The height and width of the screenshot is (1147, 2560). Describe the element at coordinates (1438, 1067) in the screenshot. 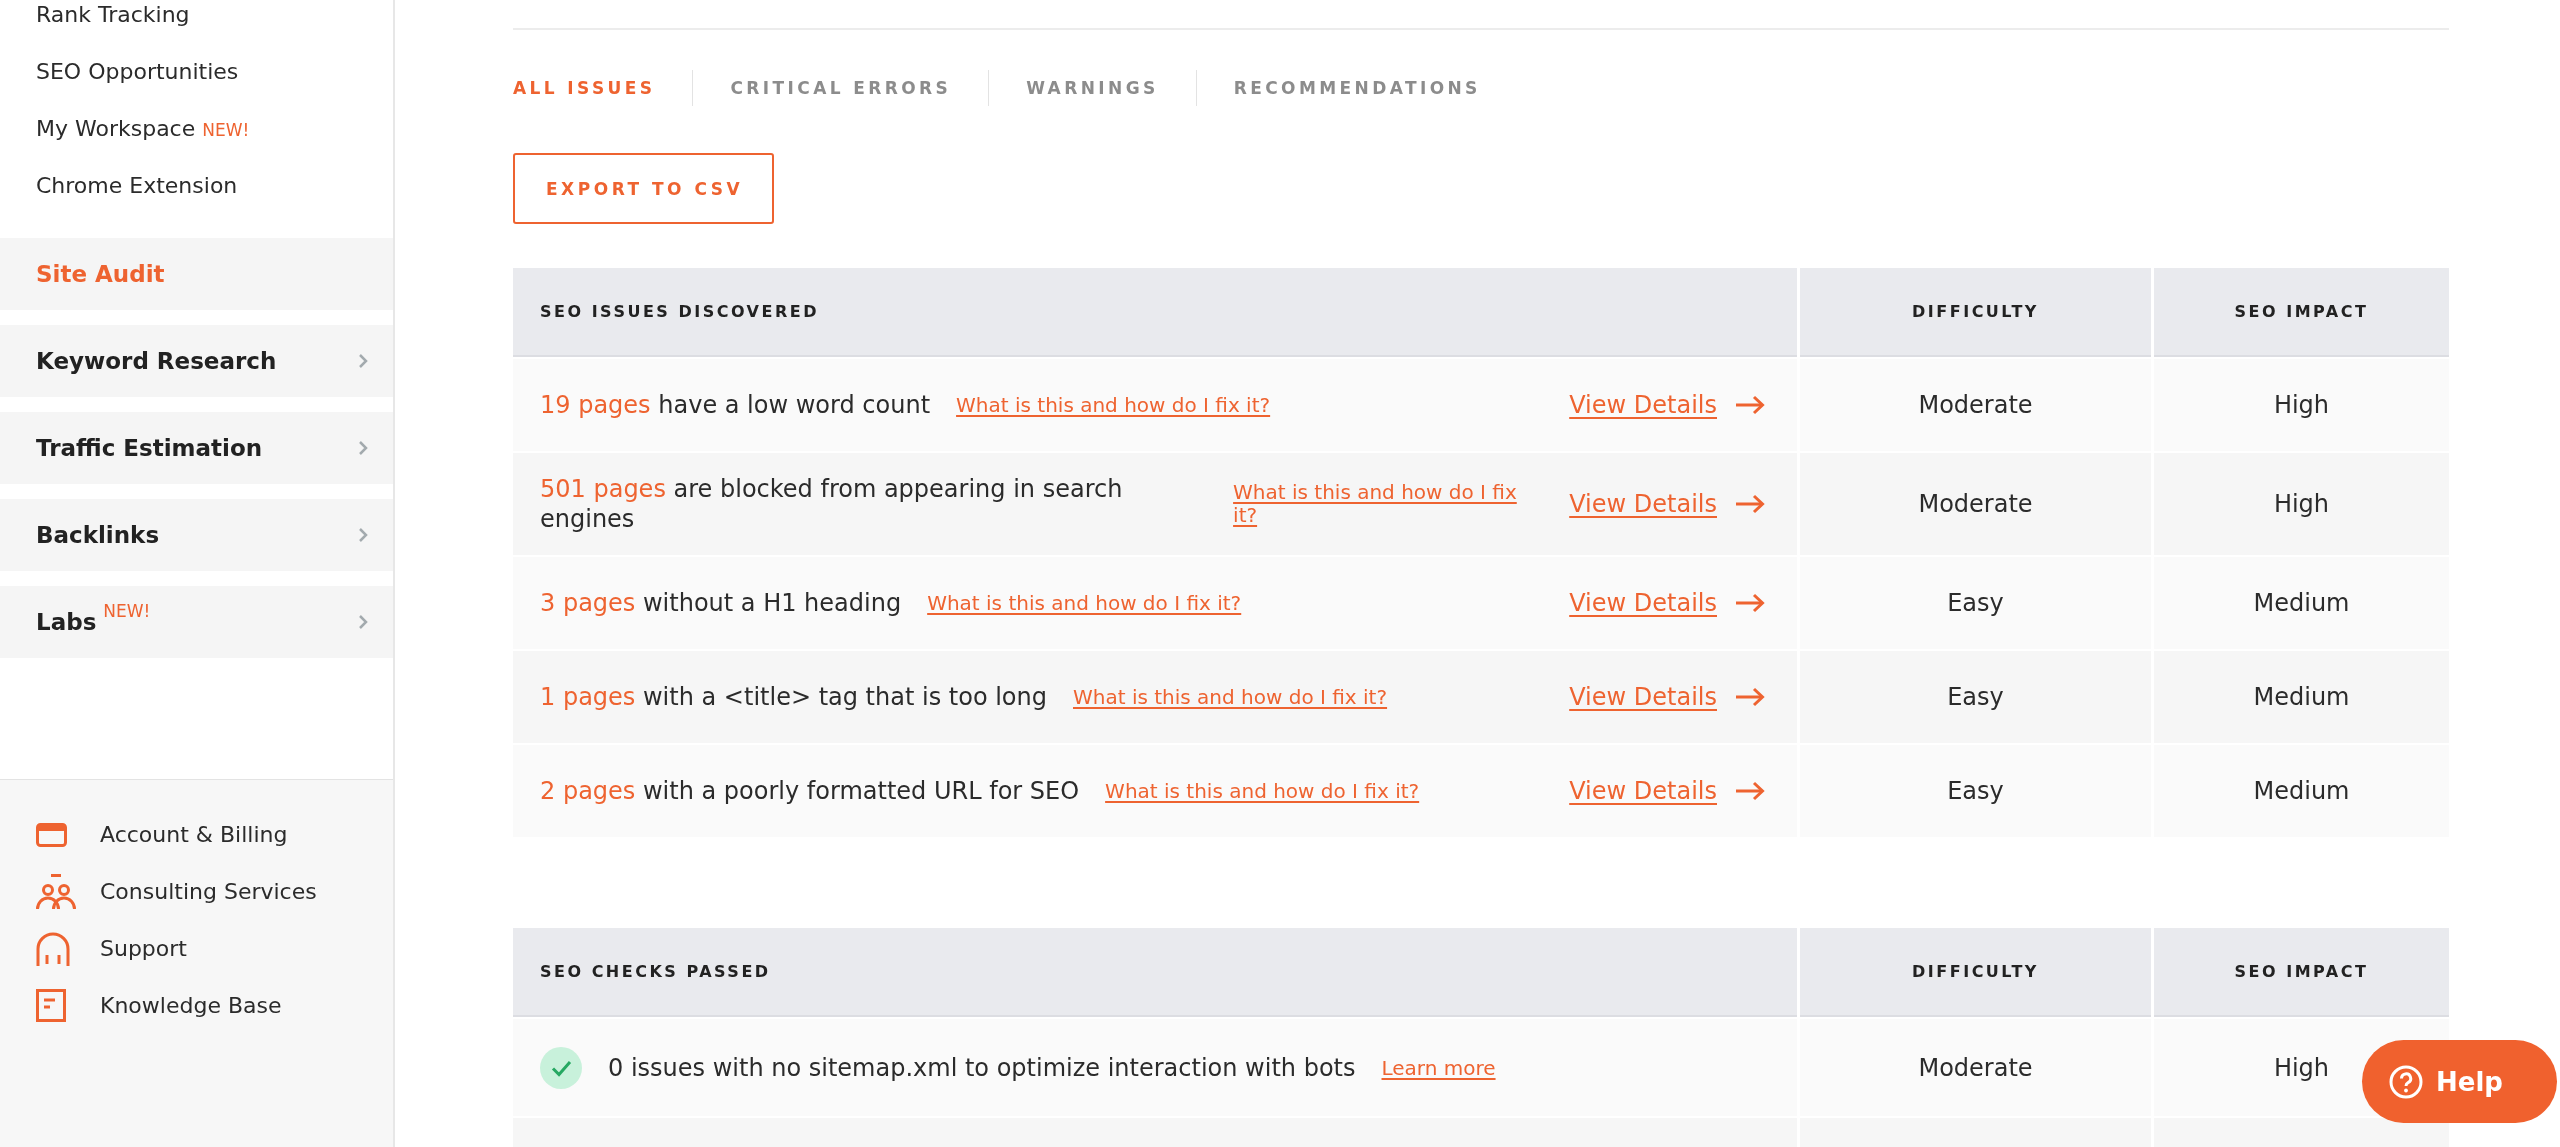

I see `learn-more-link: Learn more` at that location.